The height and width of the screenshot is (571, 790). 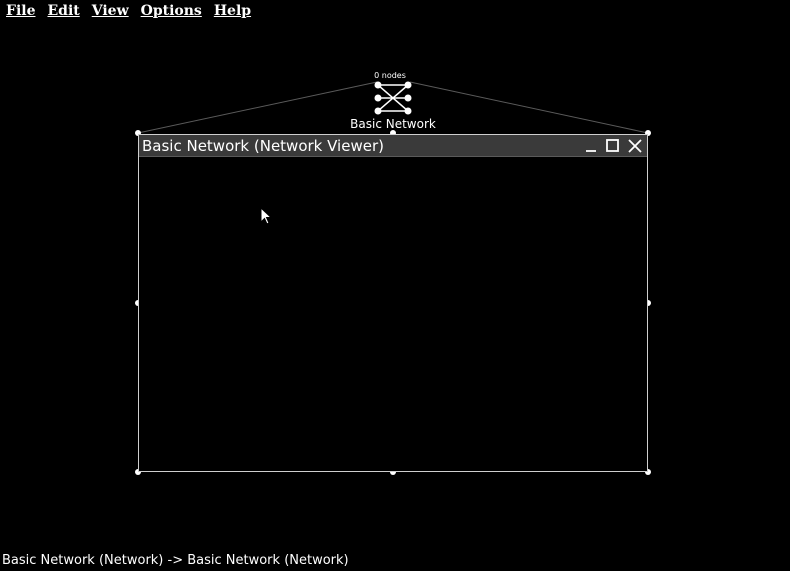 I want to click on network-node, so click(x=393, y=98).